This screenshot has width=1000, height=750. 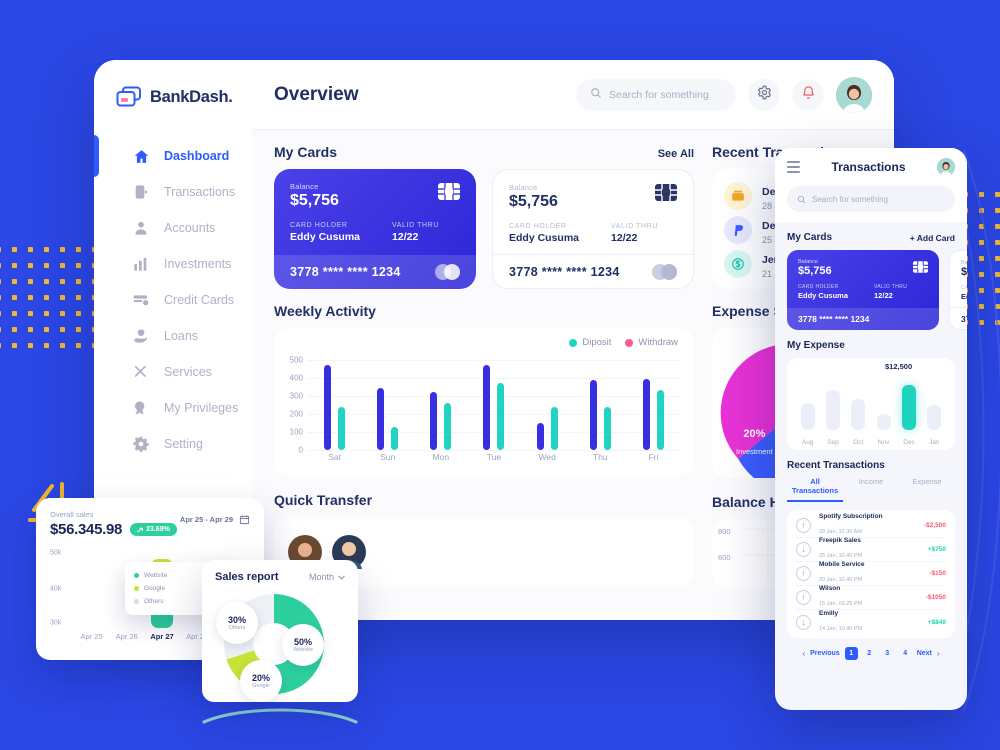 I want to click on arrow-down-icon: ↓, so click(x=803, y=622).